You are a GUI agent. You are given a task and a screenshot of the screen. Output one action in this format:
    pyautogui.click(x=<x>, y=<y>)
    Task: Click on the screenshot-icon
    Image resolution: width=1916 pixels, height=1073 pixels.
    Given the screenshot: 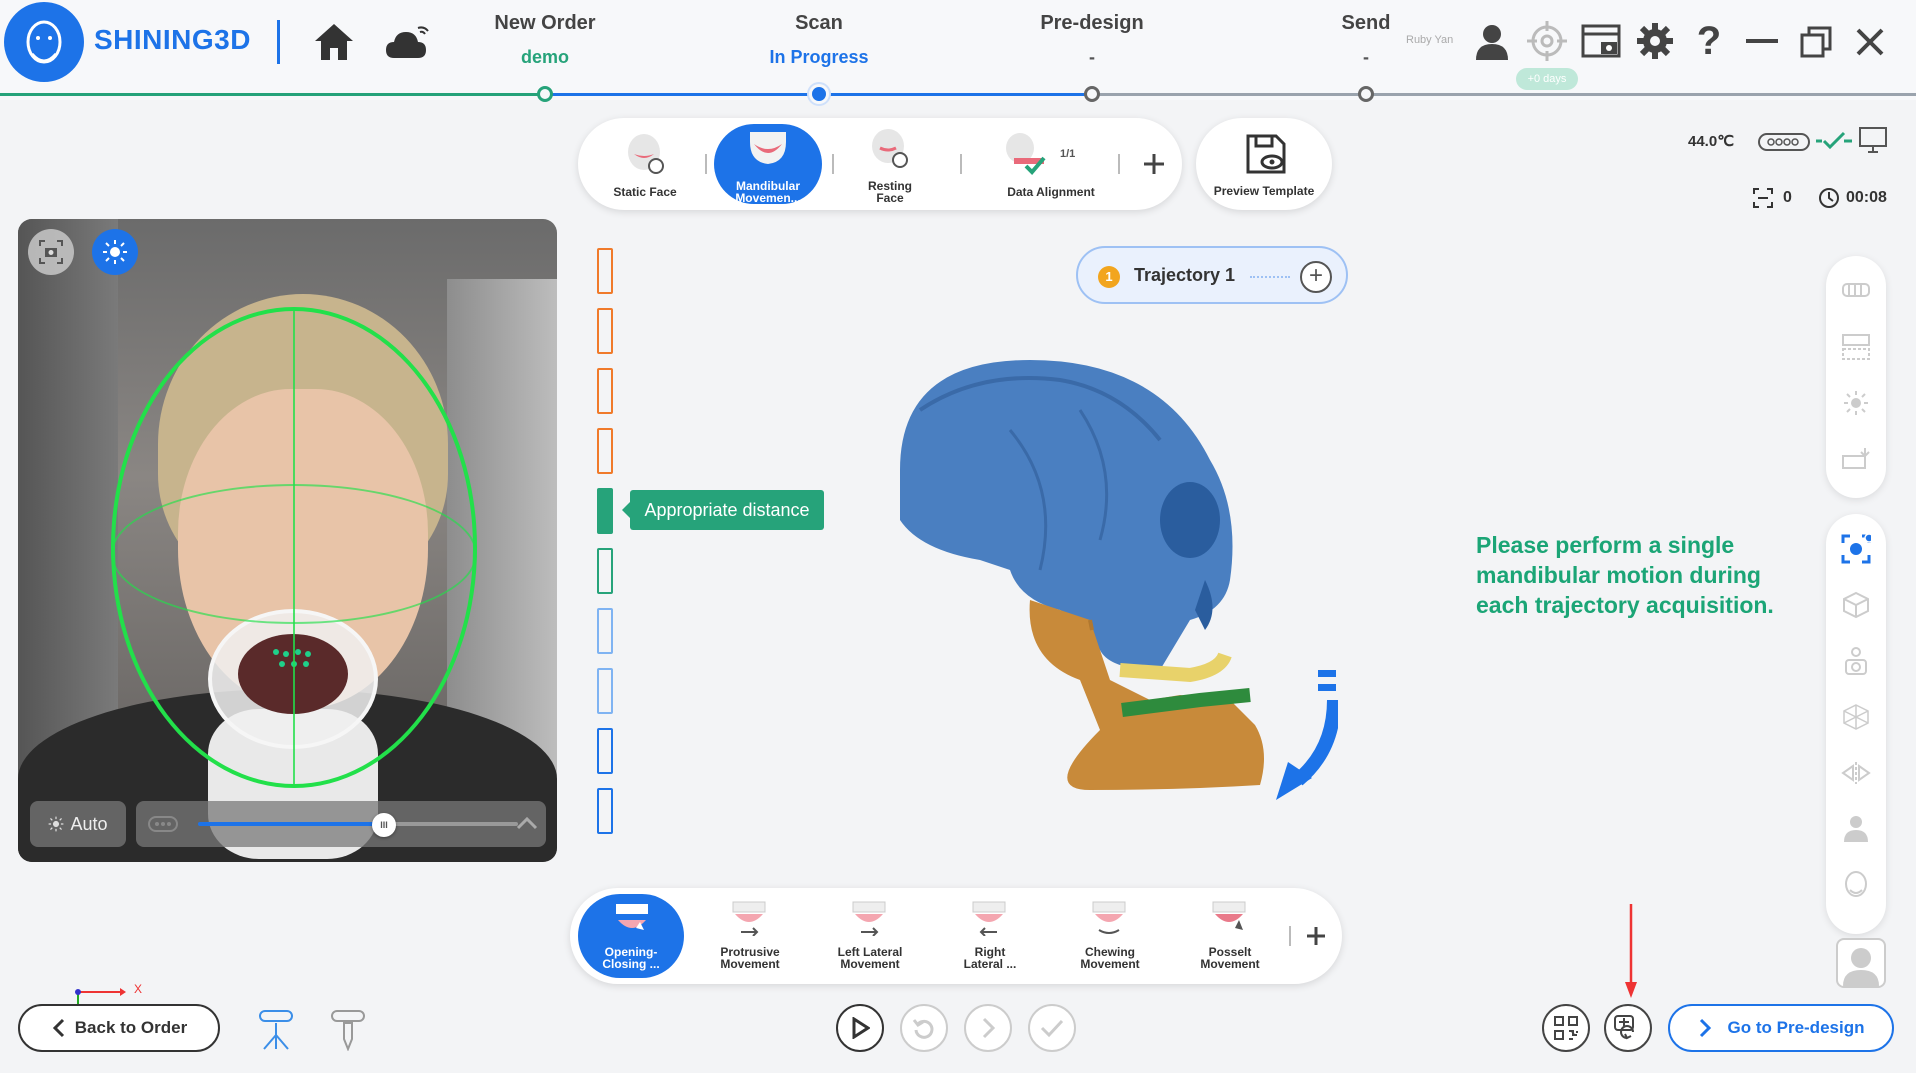 What is the action you would take?
    pyautogui.click(x=1601, y=42)
    